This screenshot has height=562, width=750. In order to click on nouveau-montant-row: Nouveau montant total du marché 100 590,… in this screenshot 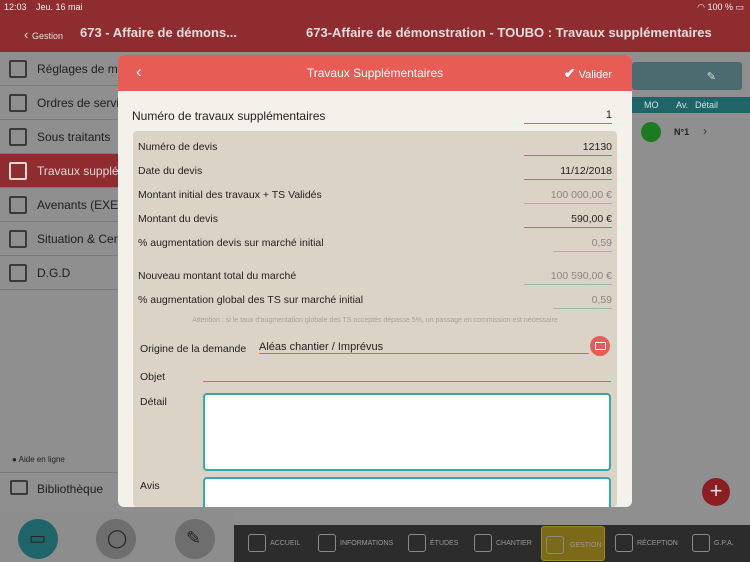, I will do `click(375, 277)`.